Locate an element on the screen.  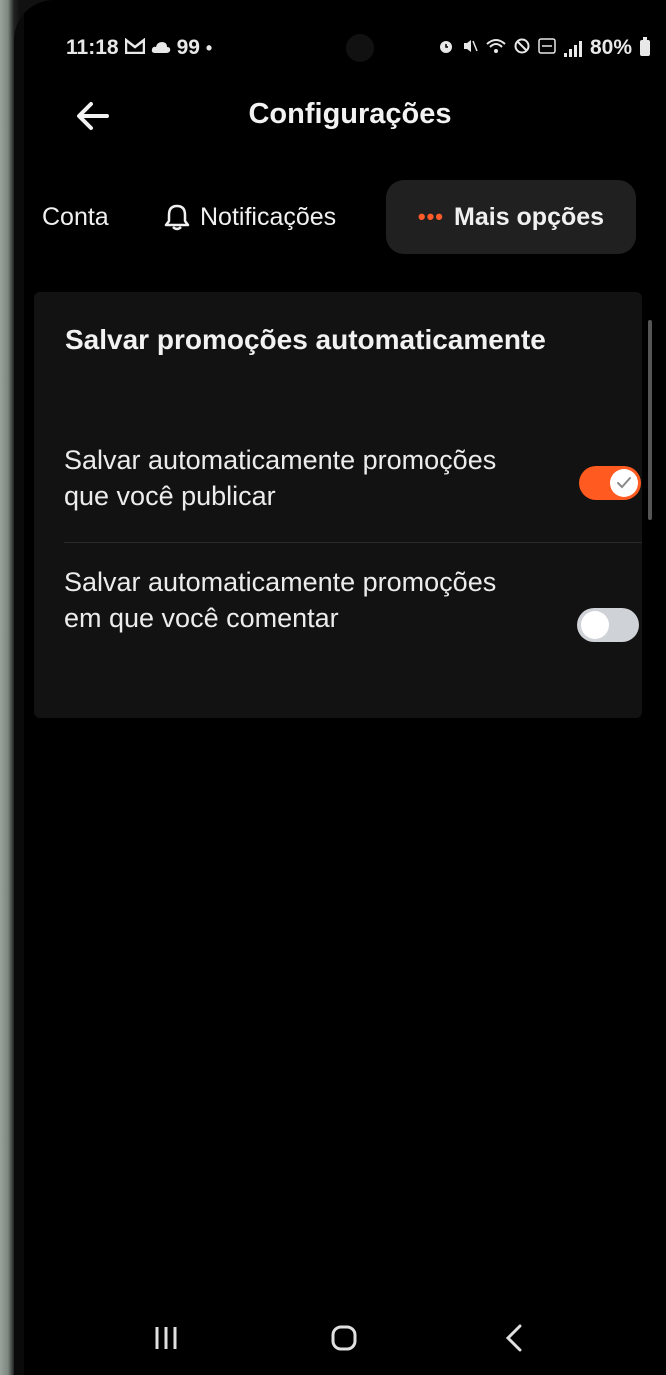
front-camera is located at coordinates (360, 48).